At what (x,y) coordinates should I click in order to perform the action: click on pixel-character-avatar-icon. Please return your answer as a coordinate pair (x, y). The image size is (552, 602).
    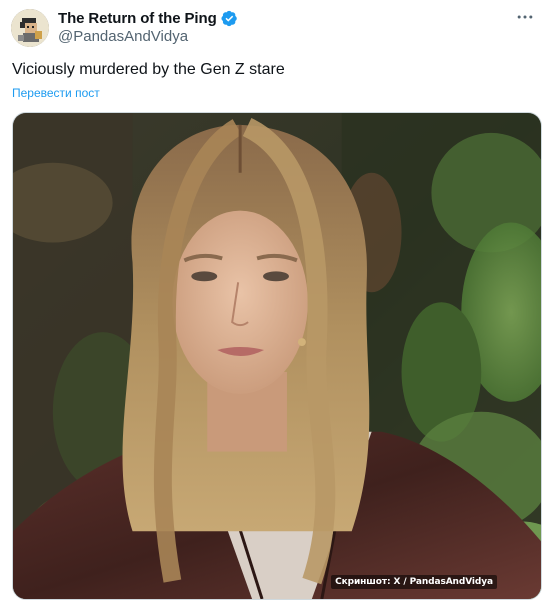
    Looking at the image, I should click on (30, 28).